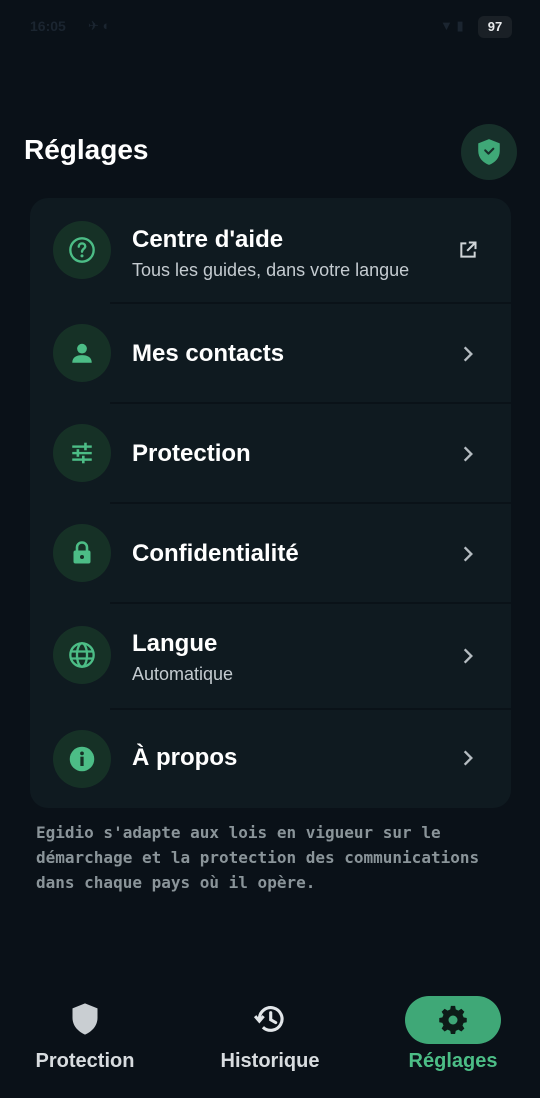  I want to click on gear-icon, so click(453, 1019).